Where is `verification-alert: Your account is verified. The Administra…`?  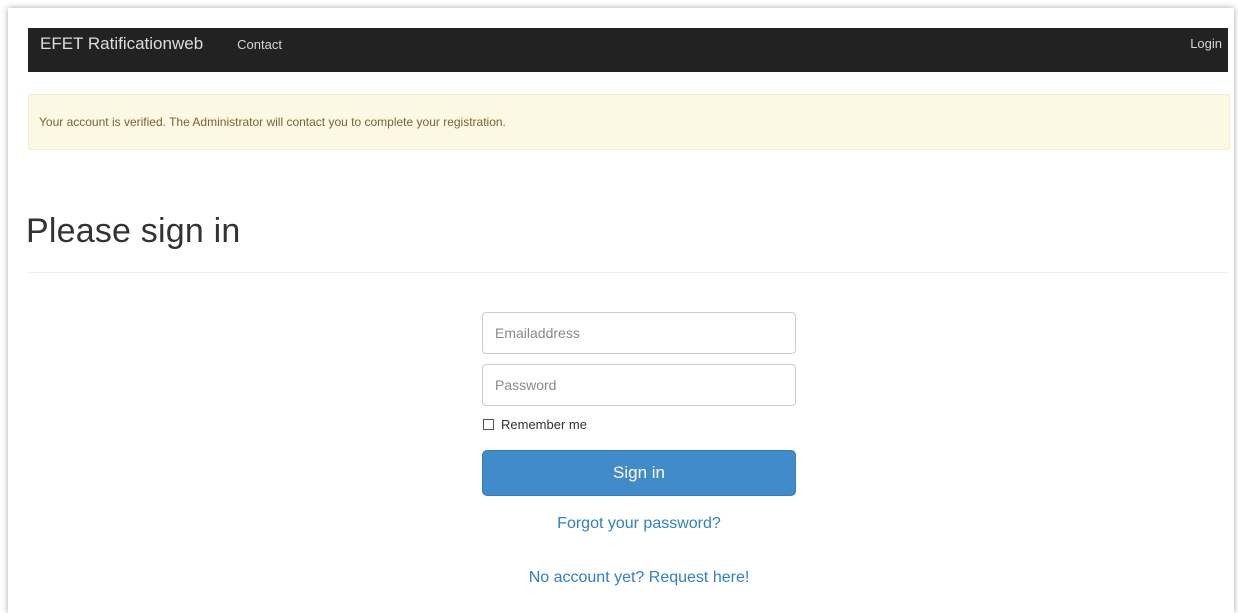 verification-alert: Your account is verified. The Administra… is located at coordinates (629, 122).